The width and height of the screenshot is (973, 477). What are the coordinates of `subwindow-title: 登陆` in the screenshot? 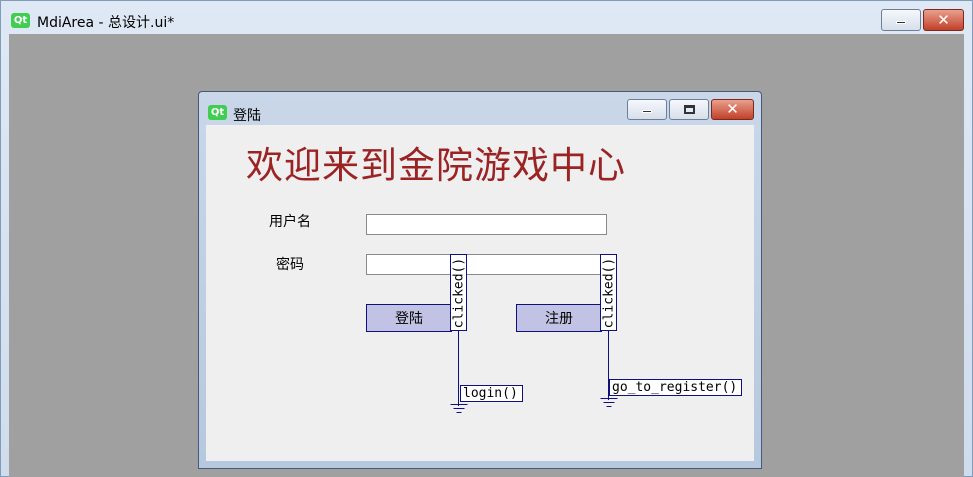 It's located at (247, 116).